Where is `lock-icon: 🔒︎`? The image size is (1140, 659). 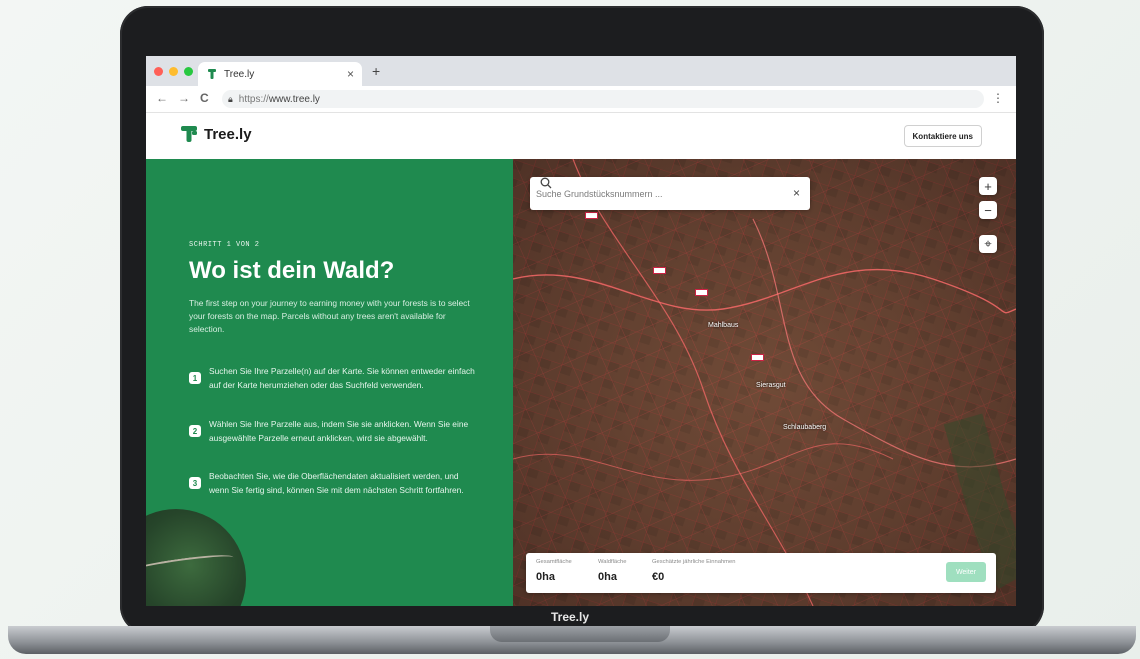 lock-icon: 🔒︎ is located at coordinates (230, 98).